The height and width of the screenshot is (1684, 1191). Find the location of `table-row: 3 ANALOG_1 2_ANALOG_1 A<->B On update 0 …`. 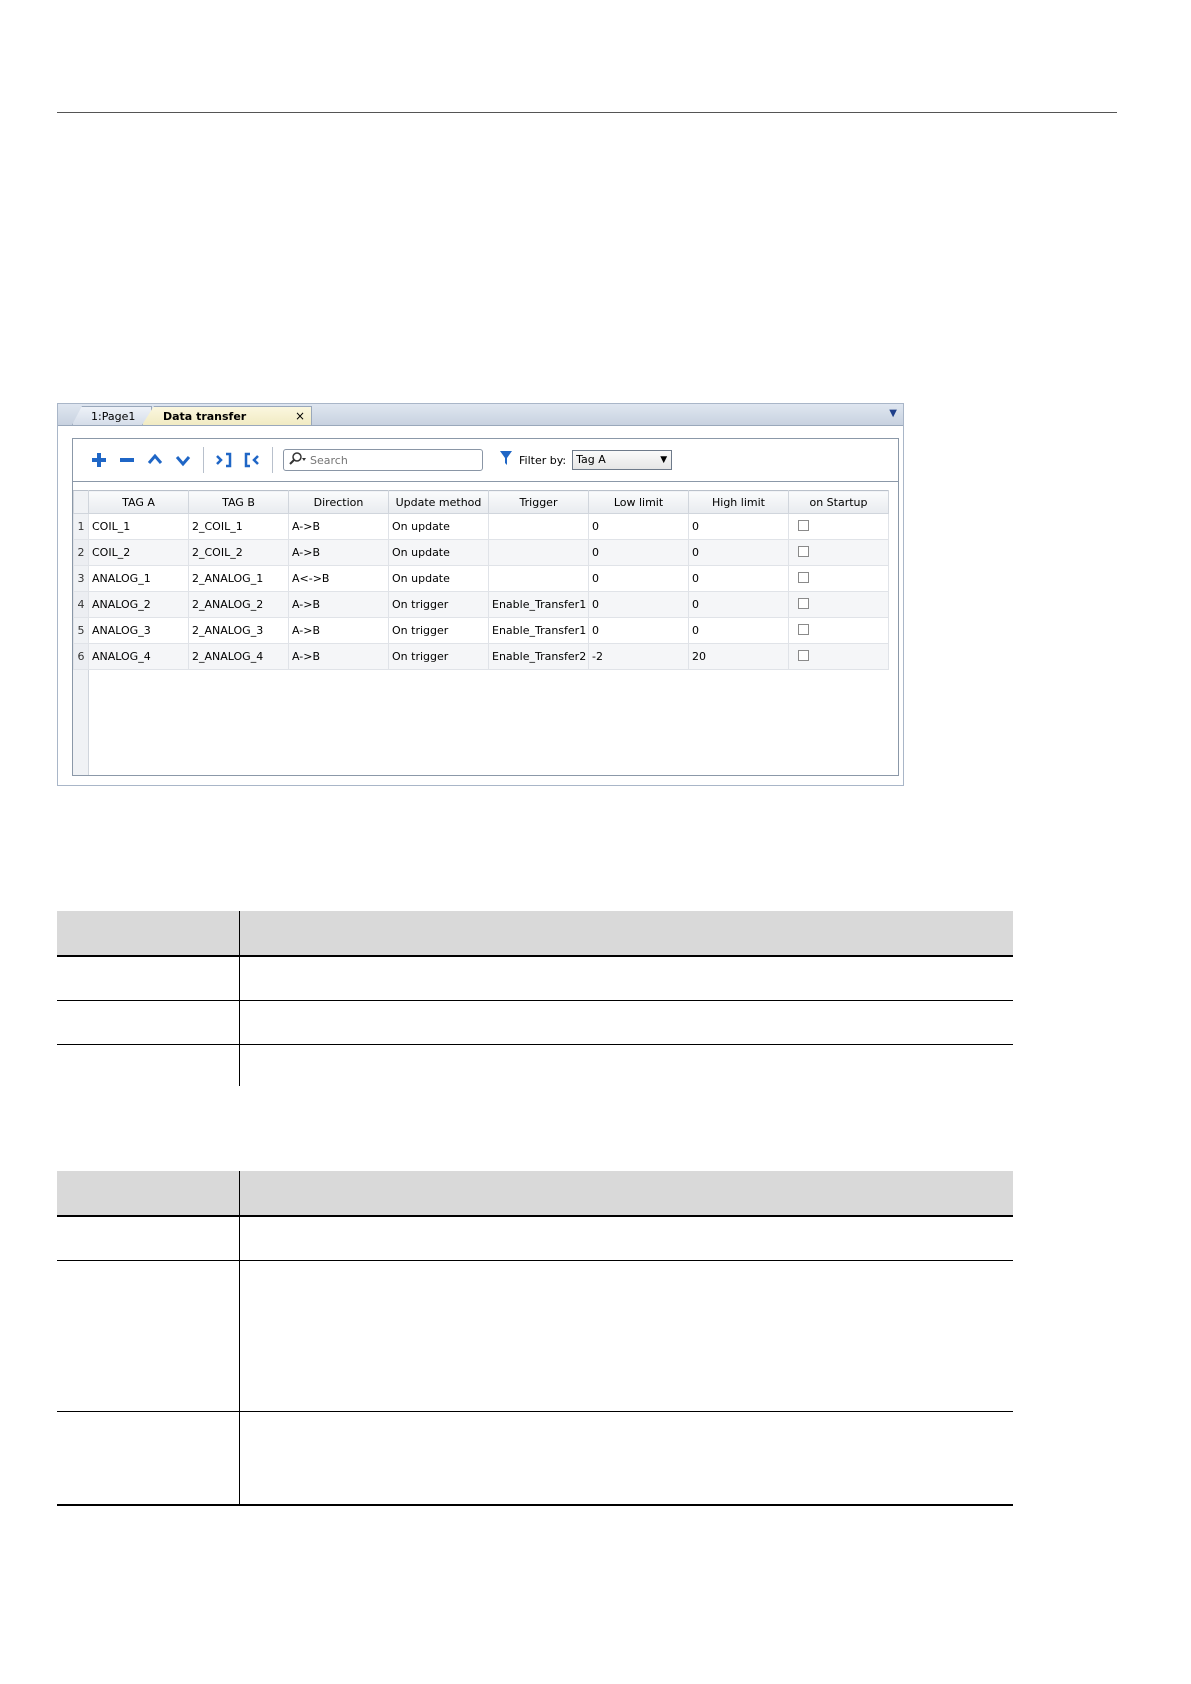

table-row: 3 ANALOG_1 2_ANALOG_1 A<->B On update 0 … is located at coordinates (481, 578).